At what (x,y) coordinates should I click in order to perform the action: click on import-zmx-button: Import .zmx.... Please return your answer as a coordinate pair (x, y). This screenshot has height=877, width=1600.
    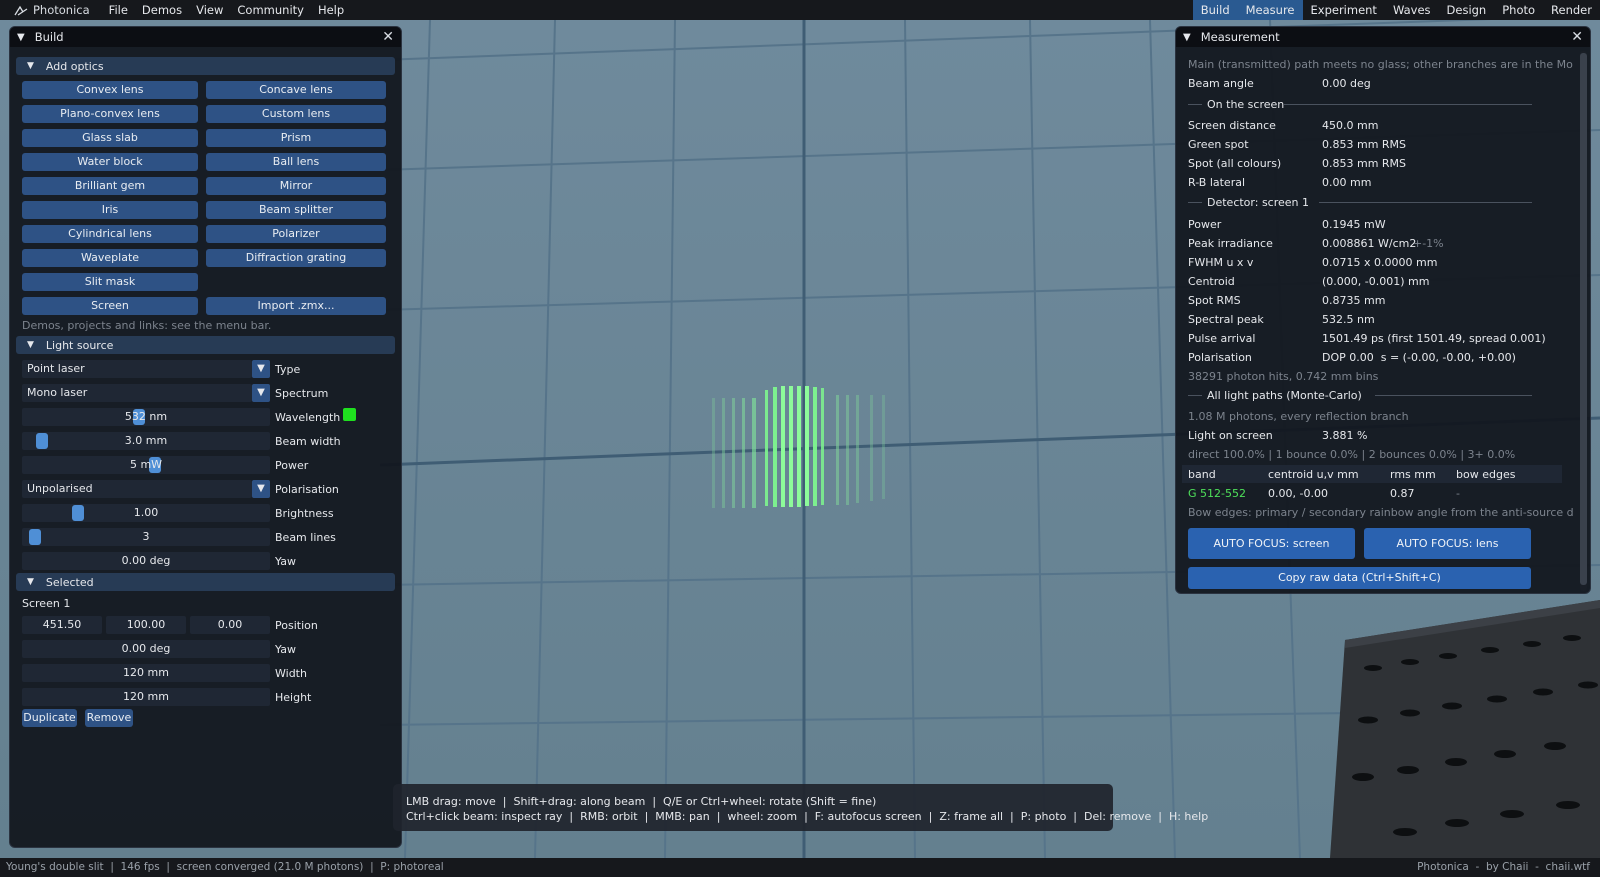
    Looking at the image, I should click on (296, 306).